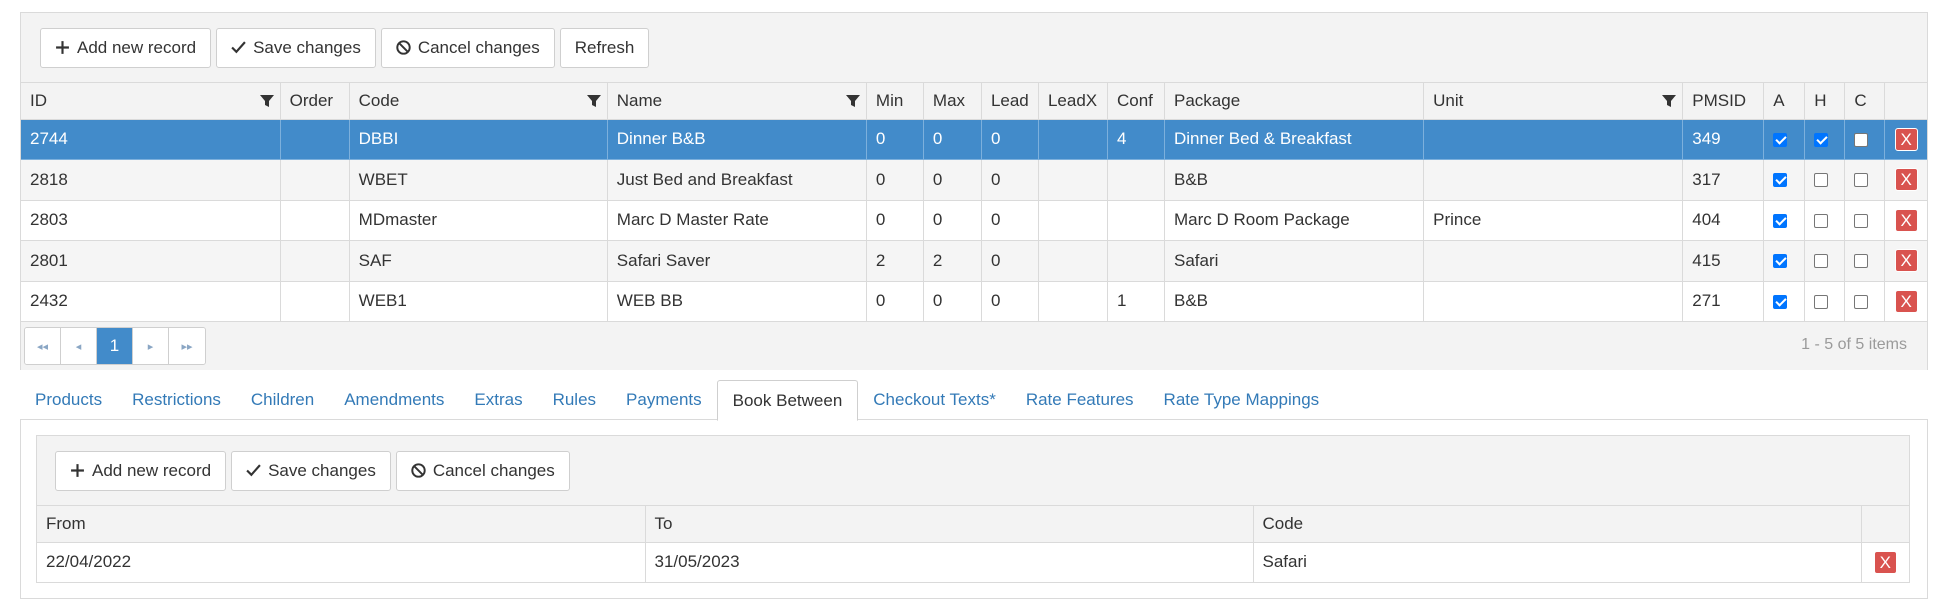 This screenshot has height=604, width=1938. What do you see at coordinates (478, 261) in the screenshot?
I see `cell-code: SAF` at bounding box center [478, 261].